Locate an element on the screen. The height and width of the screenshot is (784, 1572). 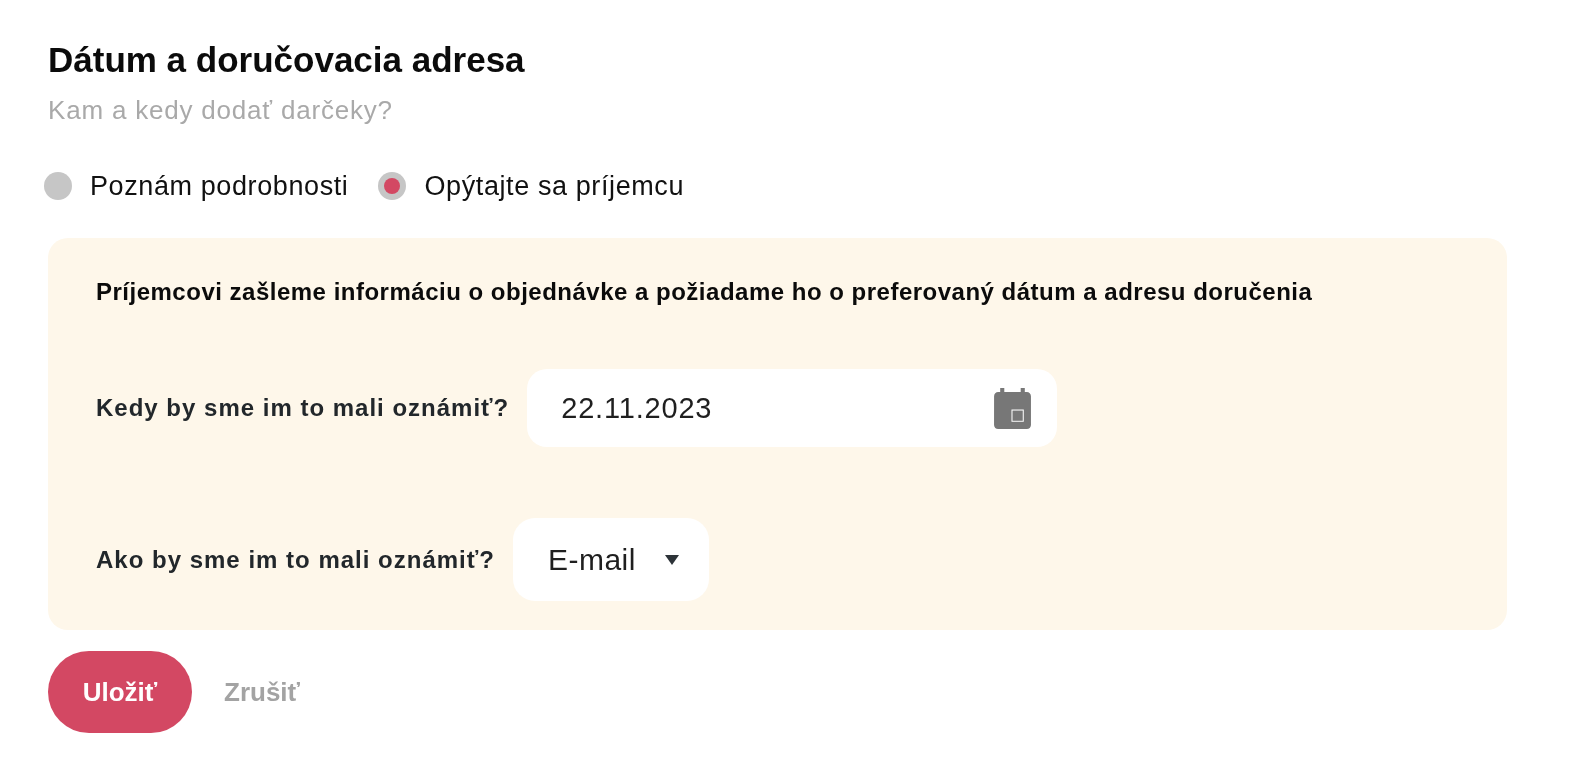
section-title: Dátum a doručovacia adresa is located at coordinates (287, 60).